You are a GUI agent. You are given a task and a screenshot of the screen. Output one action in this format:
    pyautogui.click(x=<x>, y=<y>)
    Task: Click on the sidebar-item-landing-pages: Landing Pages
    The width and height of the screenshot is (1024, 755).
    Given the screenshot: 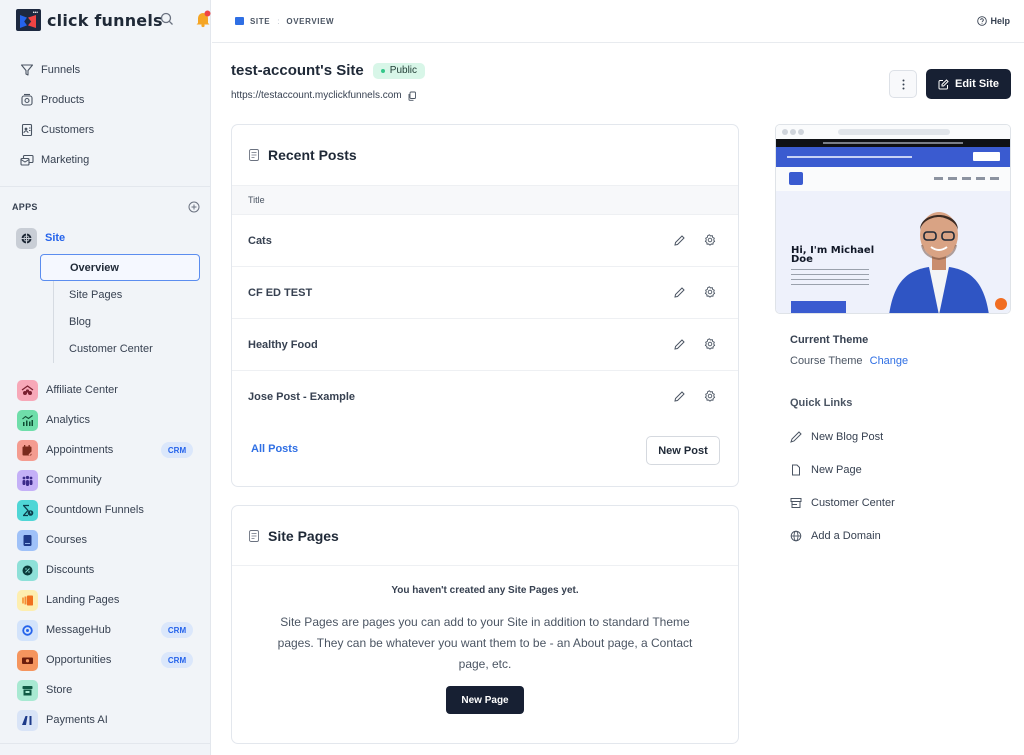 What is the action you would take?
    pyautogui.click(x=105, y=600)
    